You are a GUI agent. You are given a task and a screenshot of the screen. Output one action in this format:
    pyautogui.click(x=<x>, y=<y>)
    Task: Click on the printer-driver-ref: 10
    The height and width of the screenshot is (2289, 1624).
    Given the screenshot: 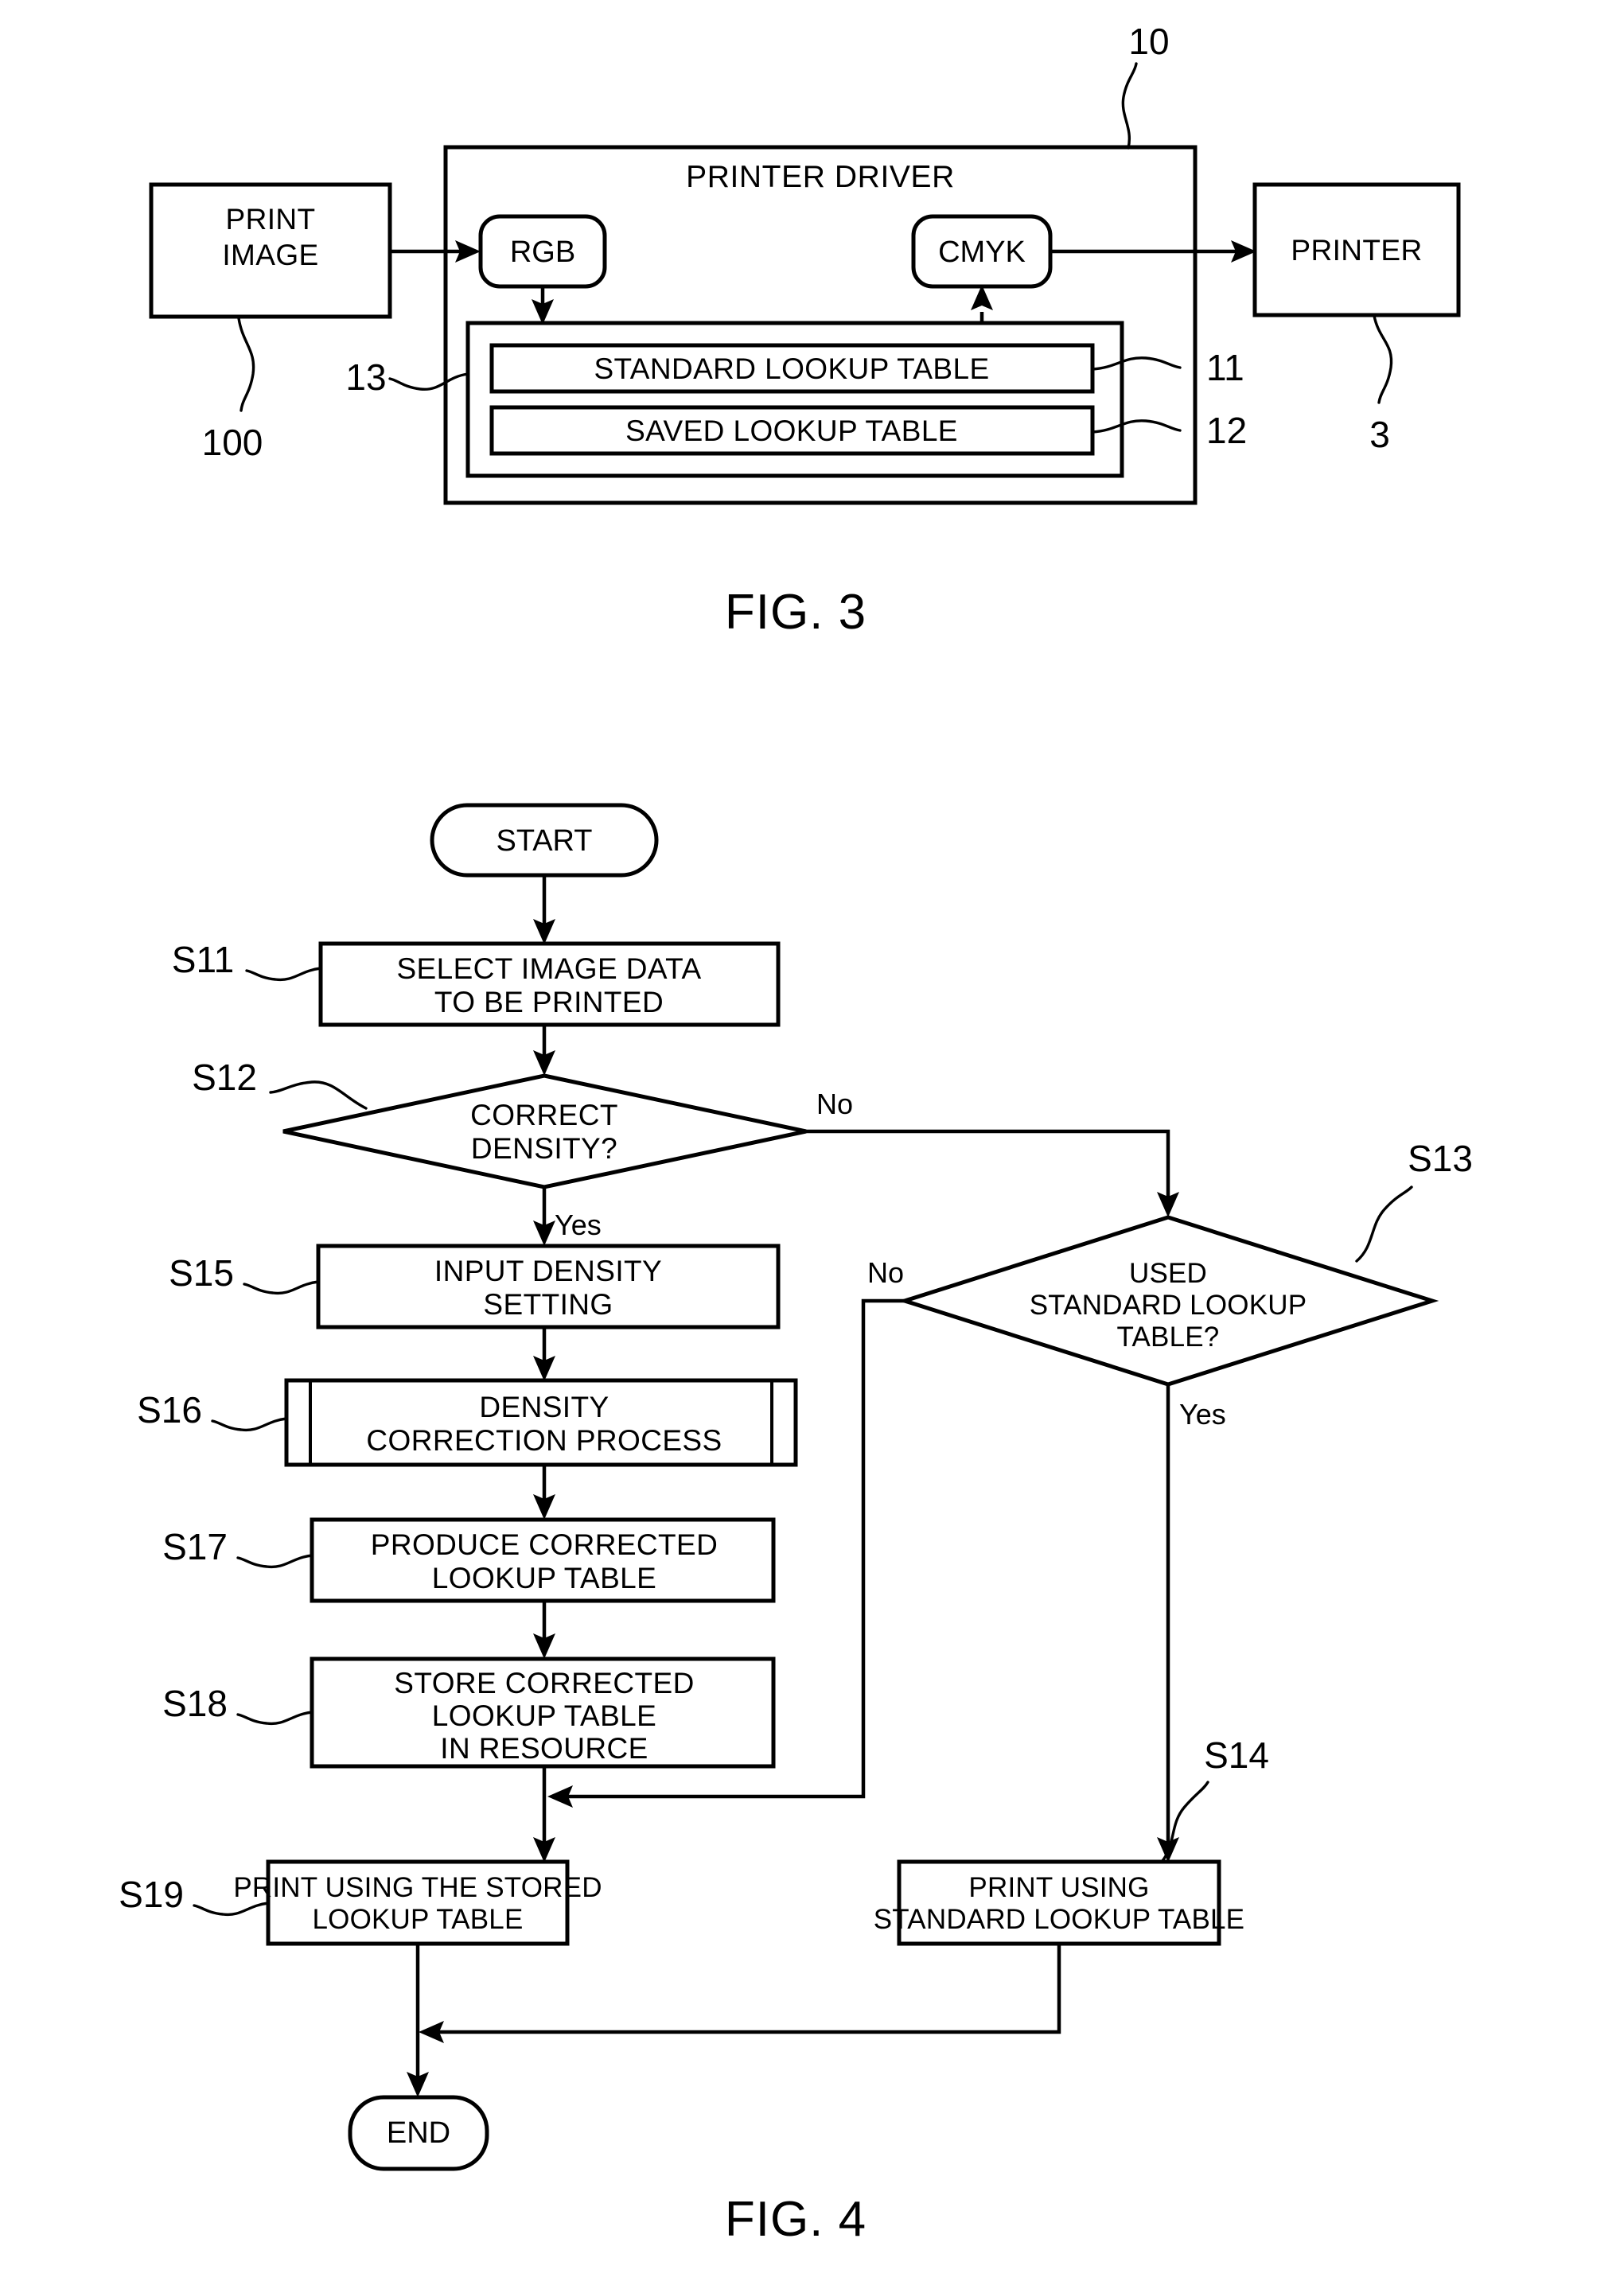 What is the action you would take?
    pyautogui.click(x=1148, y=41)
    